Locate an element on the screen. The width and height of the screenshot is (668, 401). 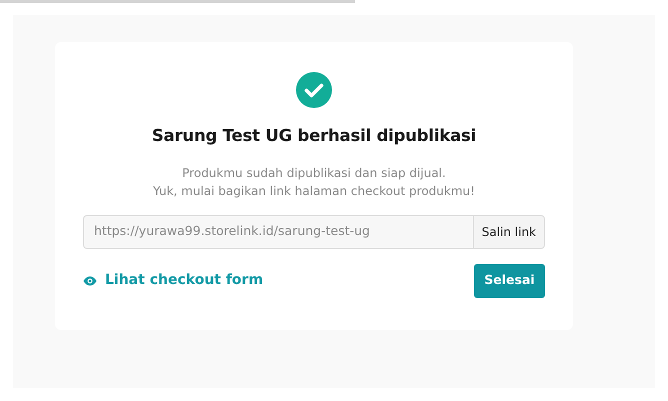
link-field: https://yurawa99.storelink.id/sarung-test-ug is located at coordinates (278, 231).